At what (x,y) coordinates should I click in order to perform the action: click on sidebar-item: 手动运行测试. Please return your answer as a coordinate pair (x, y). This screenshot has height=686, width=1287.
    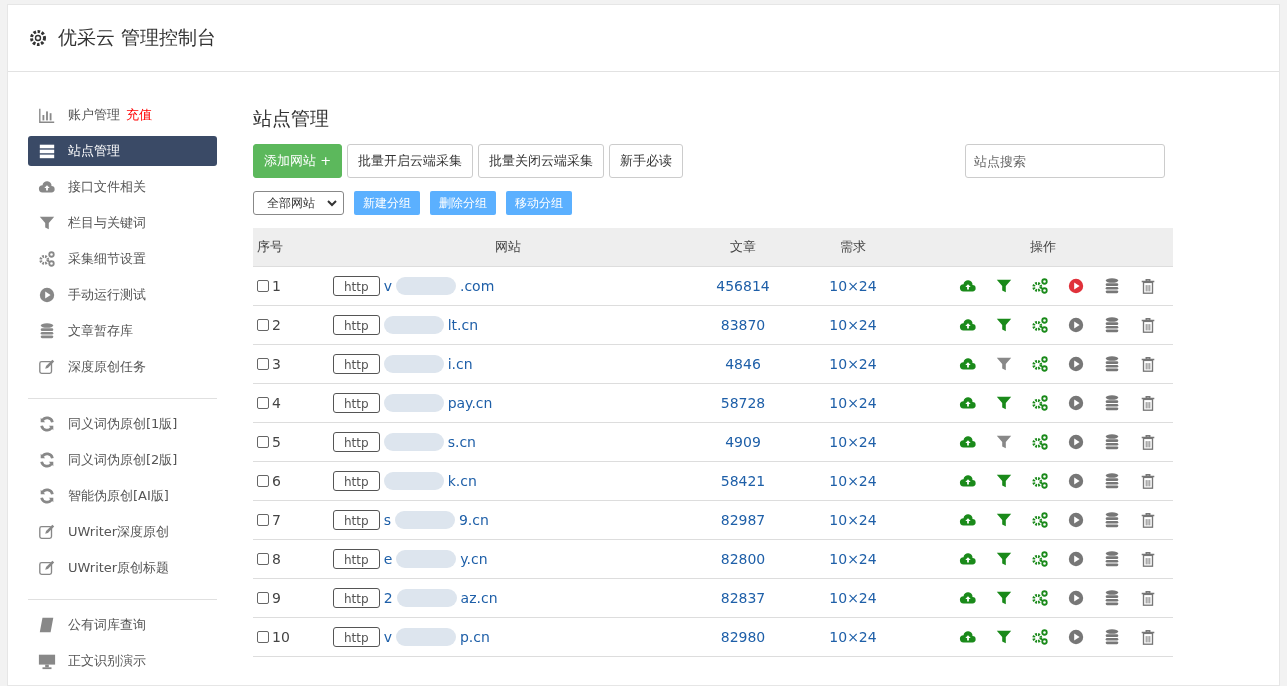
    Looking at the image, I should click on (122, 295).